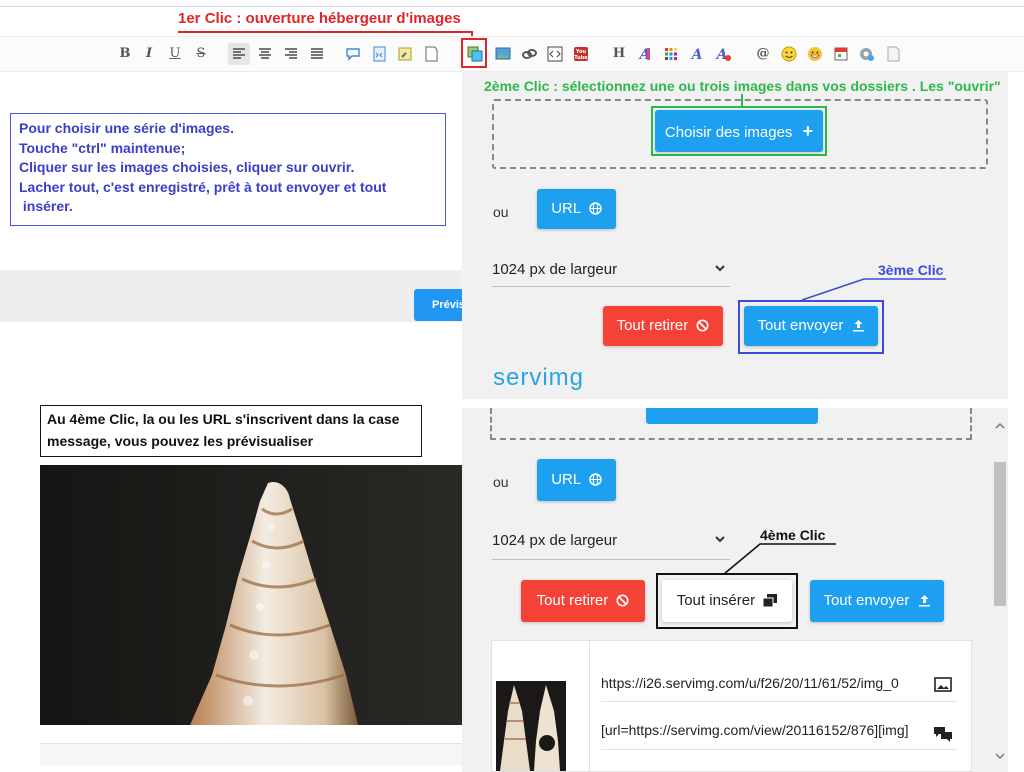 The width and height of the screenshot is (1024, 772). I want to click on color-grid-button, so click(671, 54).